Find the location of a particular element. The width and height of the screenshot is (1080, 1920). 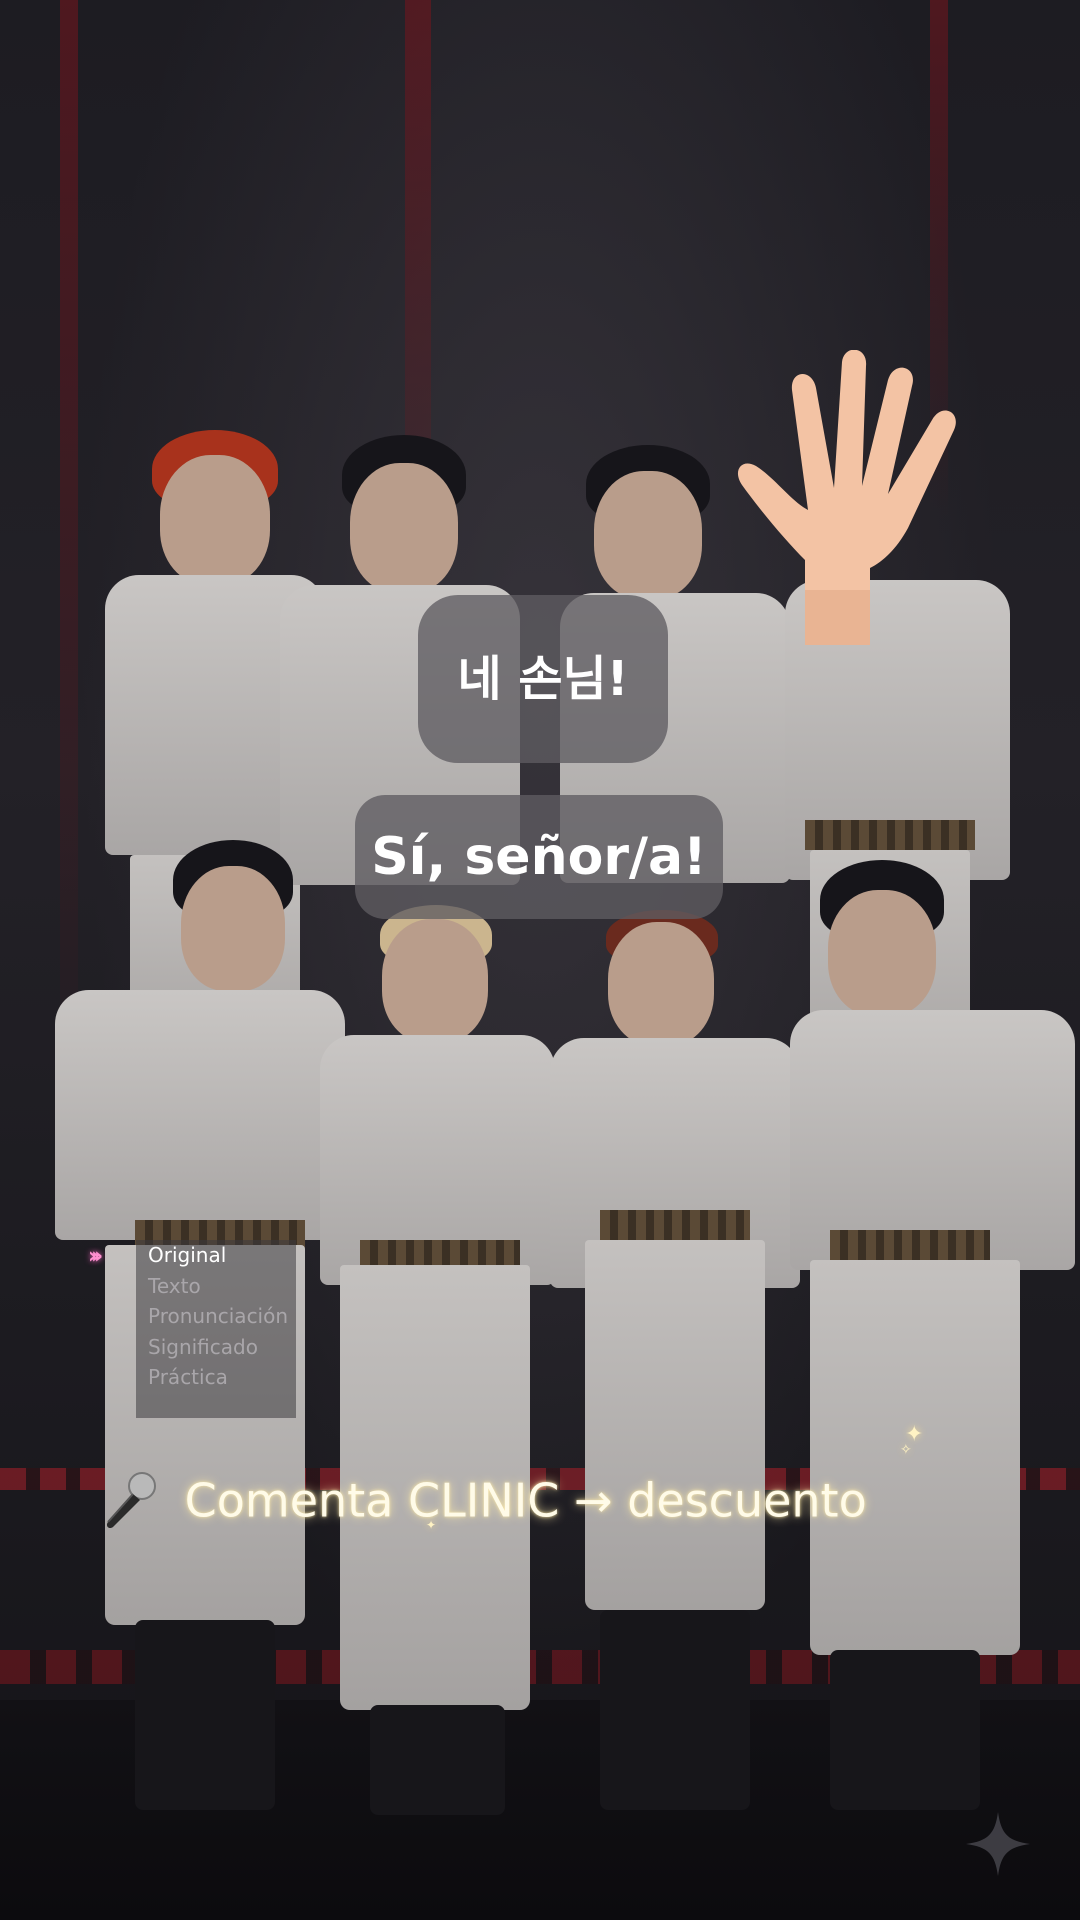

step-significado: Significado is located at coordinates (203, 1346).